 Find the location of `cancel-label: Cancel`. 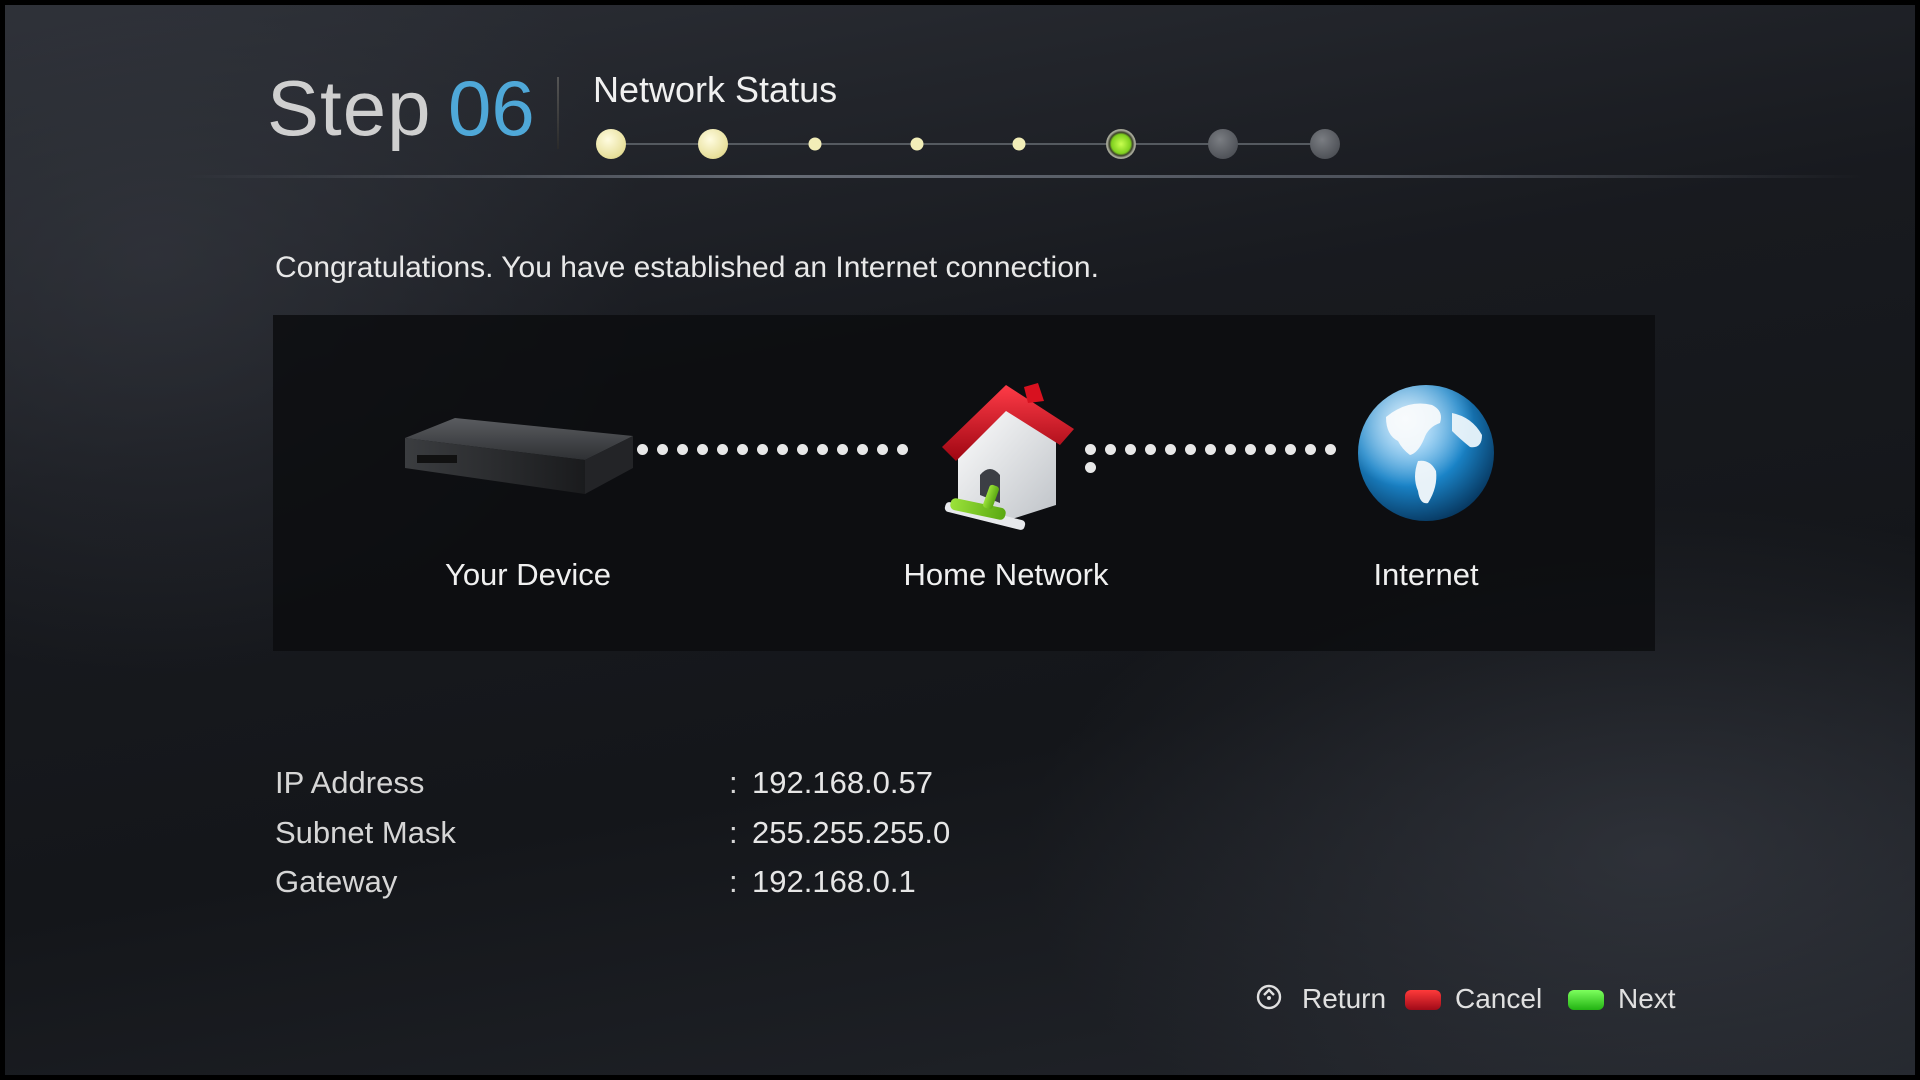

cancel-label: Cancel is located at coordinates (1499, 998).